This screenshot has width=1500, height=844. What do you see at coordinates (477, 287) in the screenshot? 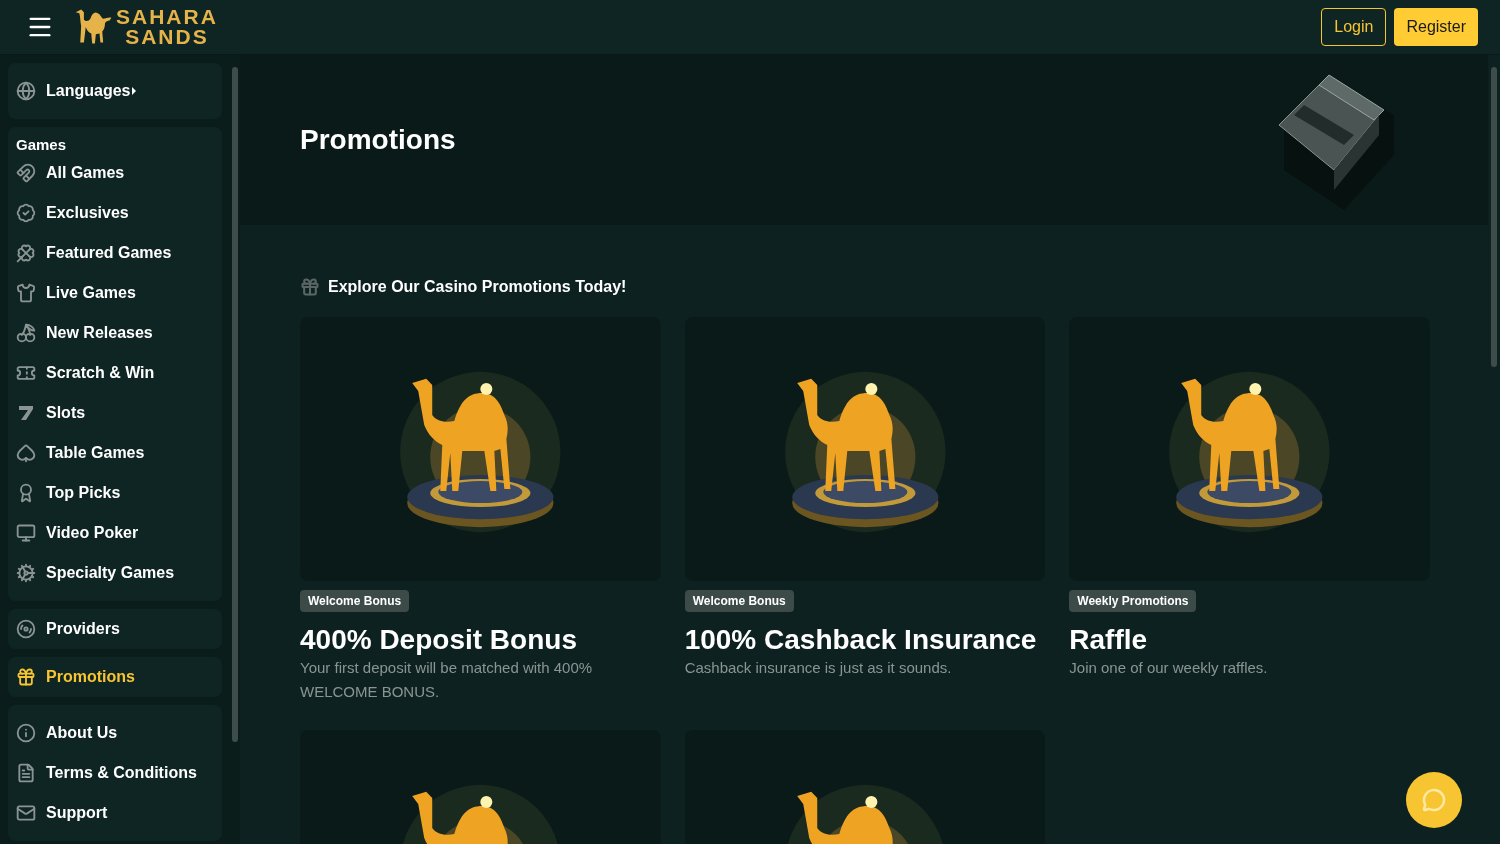
I see `section-heading: Explore Our Casino Promotions Today!` at bounding box center [477, 287].